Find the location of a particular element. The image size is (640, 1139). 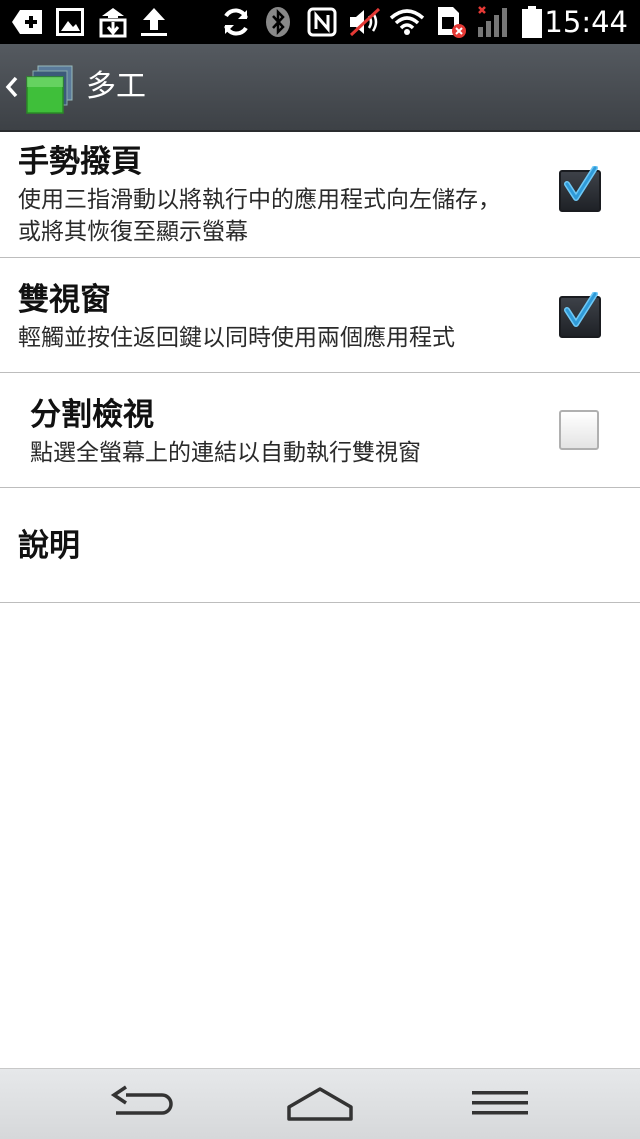

gesture-swipe-checkbox is located at coordinates (580, 189).